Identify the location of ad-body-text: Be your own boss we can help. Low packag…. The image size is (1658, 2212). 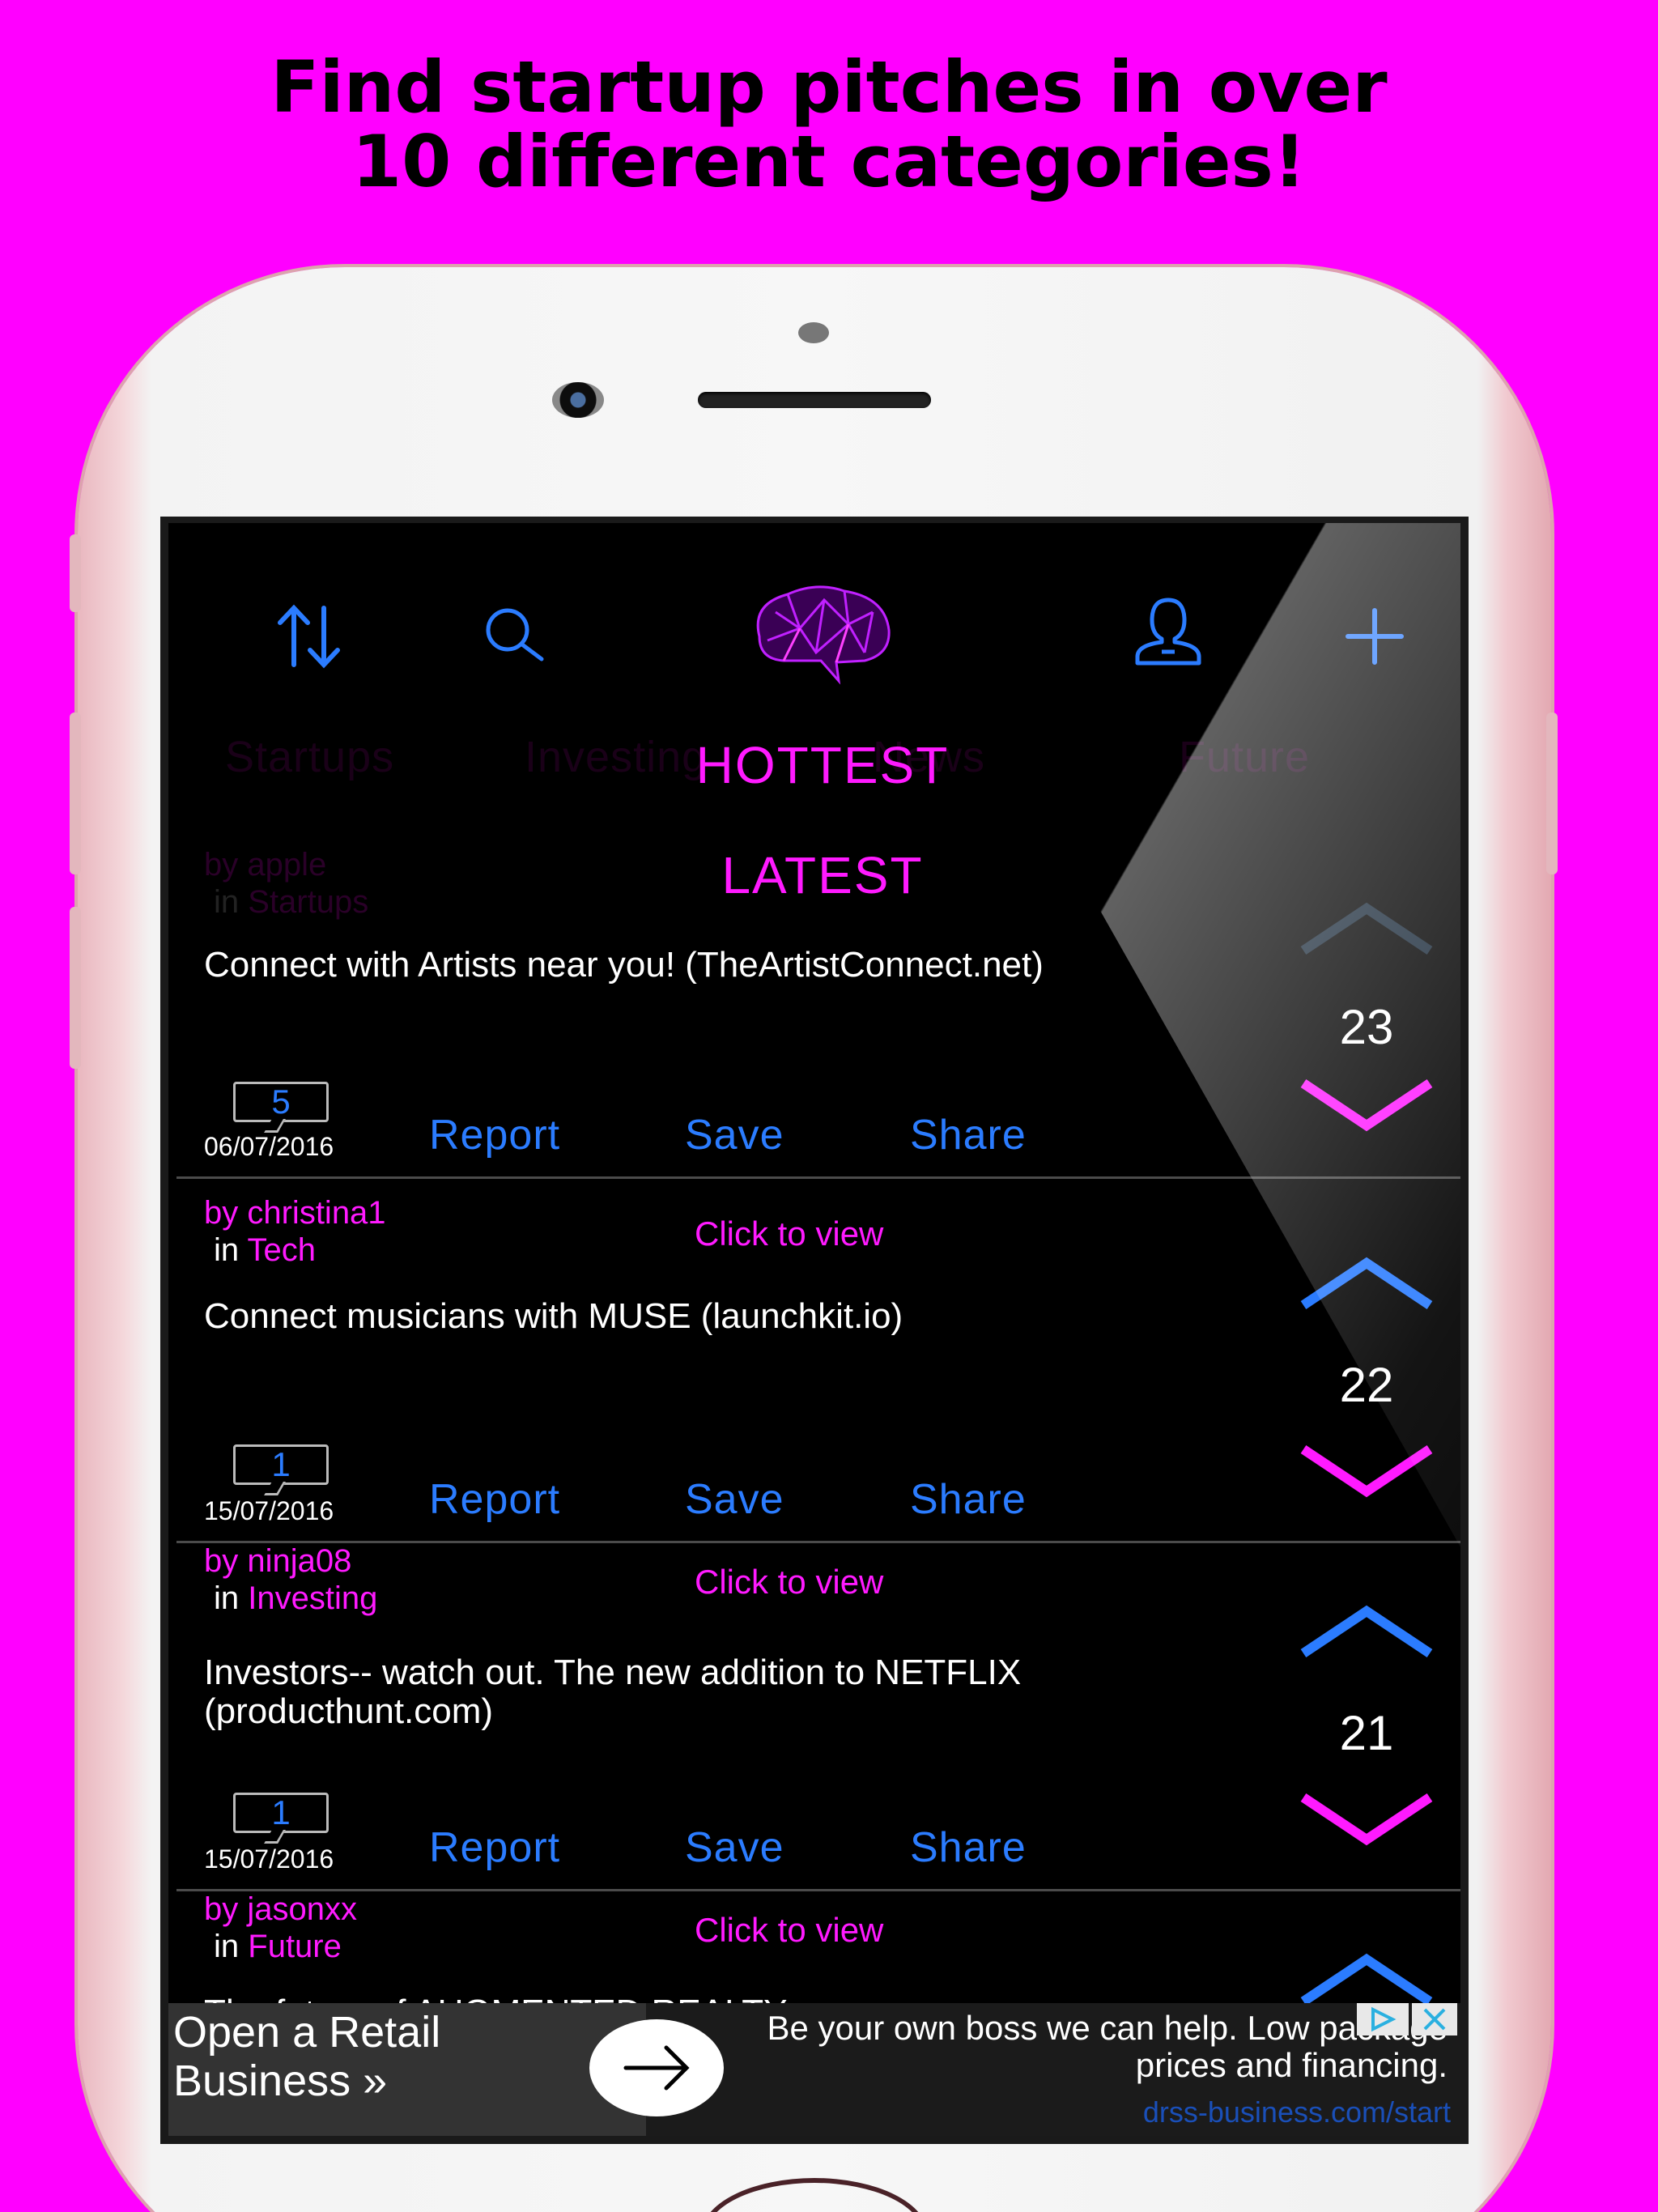
(1099, 2047).